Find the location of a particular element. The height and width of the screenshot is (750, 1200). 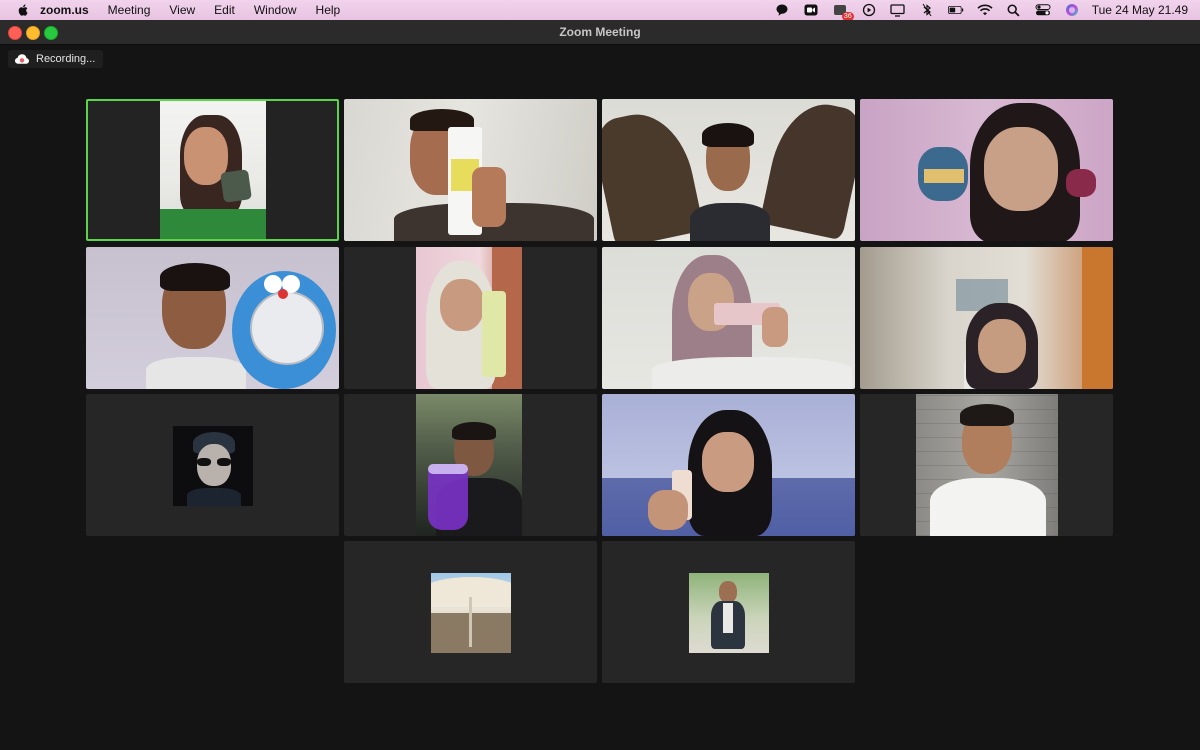

menu-meeting: Meeting is located at coordinates (129, 10).